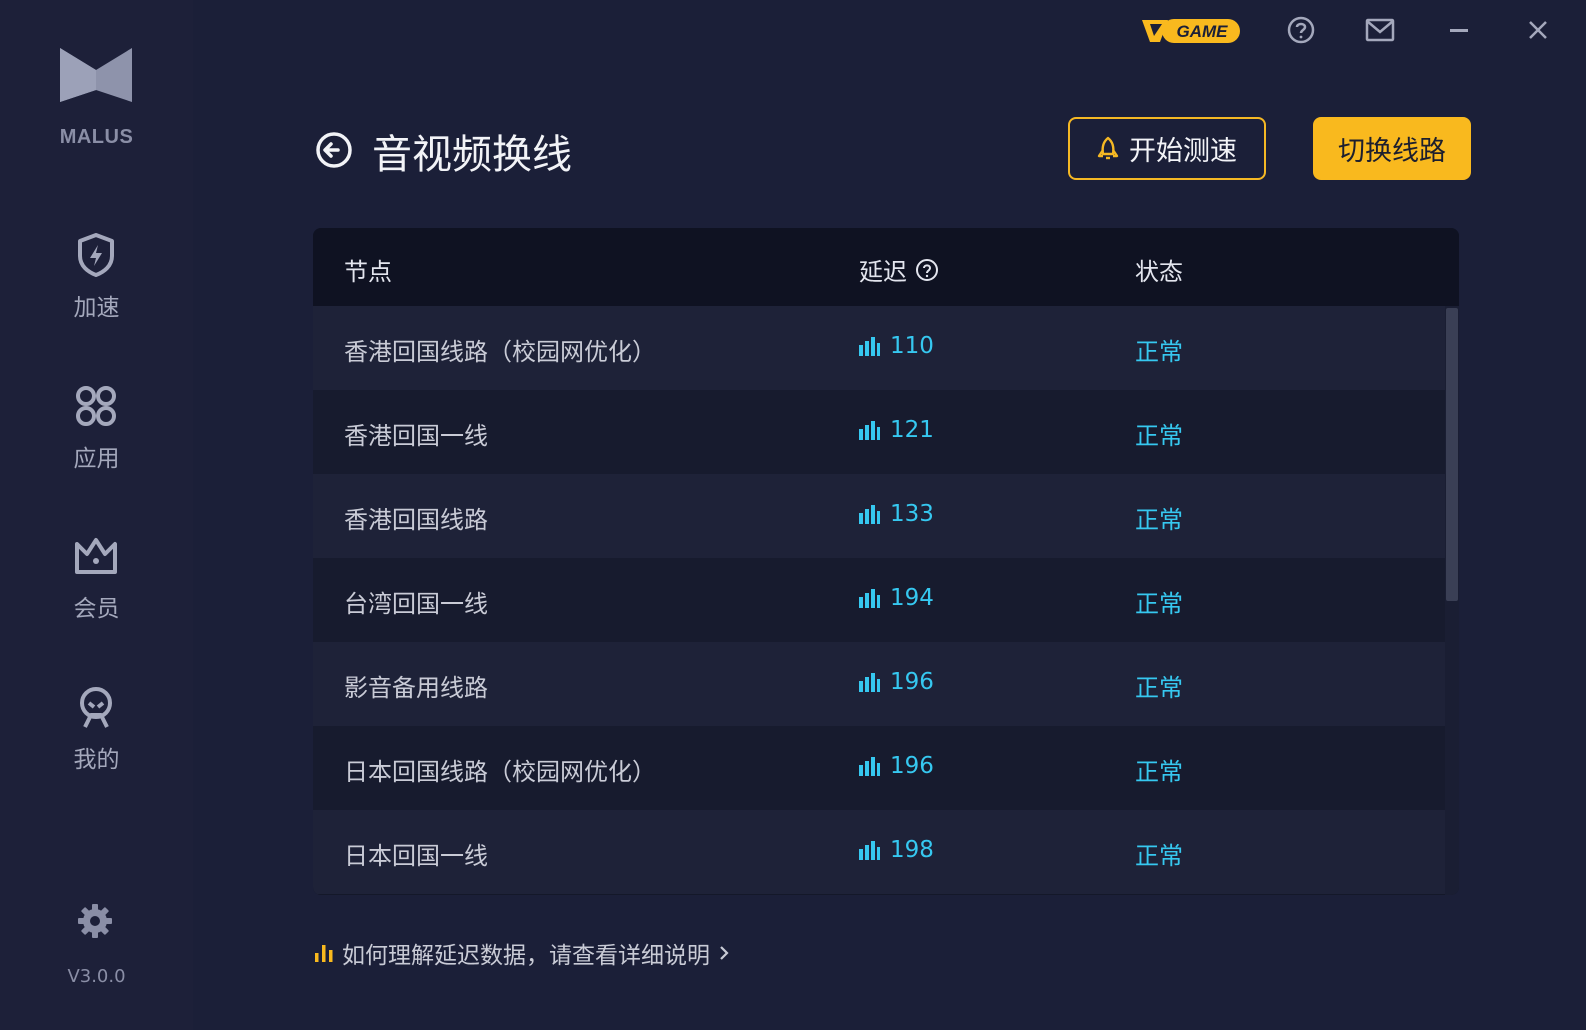  I want to click on bar-chart-icon, so click(324, 953).